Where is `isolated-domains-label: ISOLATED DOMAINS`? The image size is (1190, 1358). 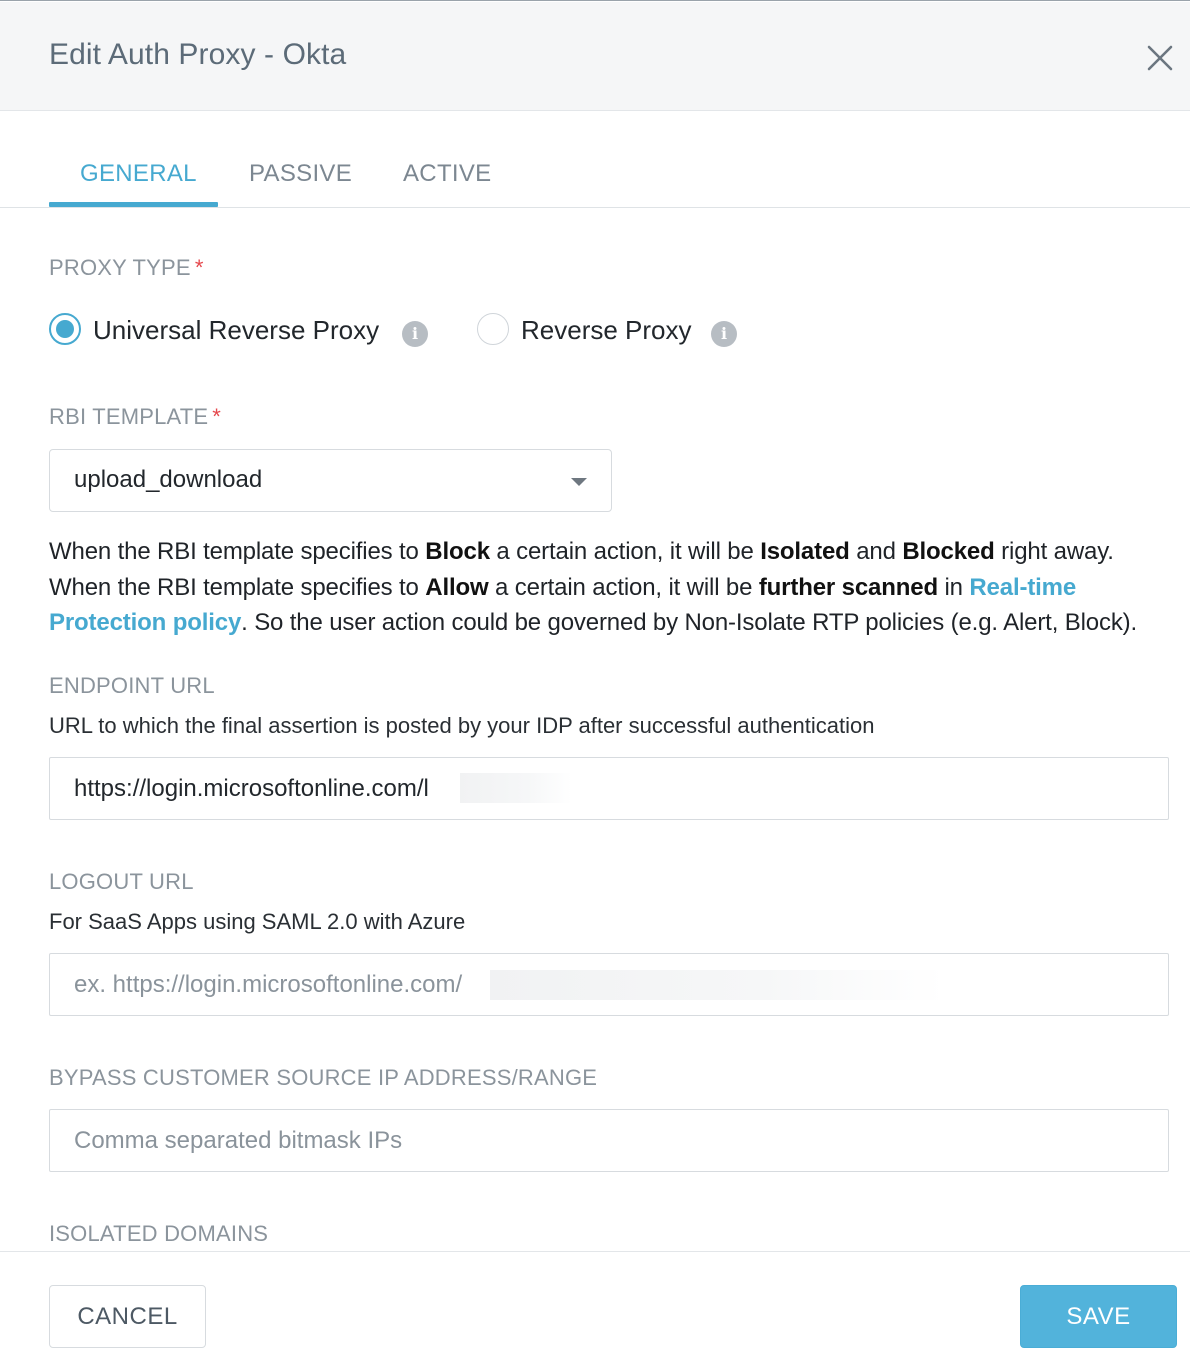 isolated-domains-label: ISOLATED DOMAINS is located at coordinates (159, 1233).